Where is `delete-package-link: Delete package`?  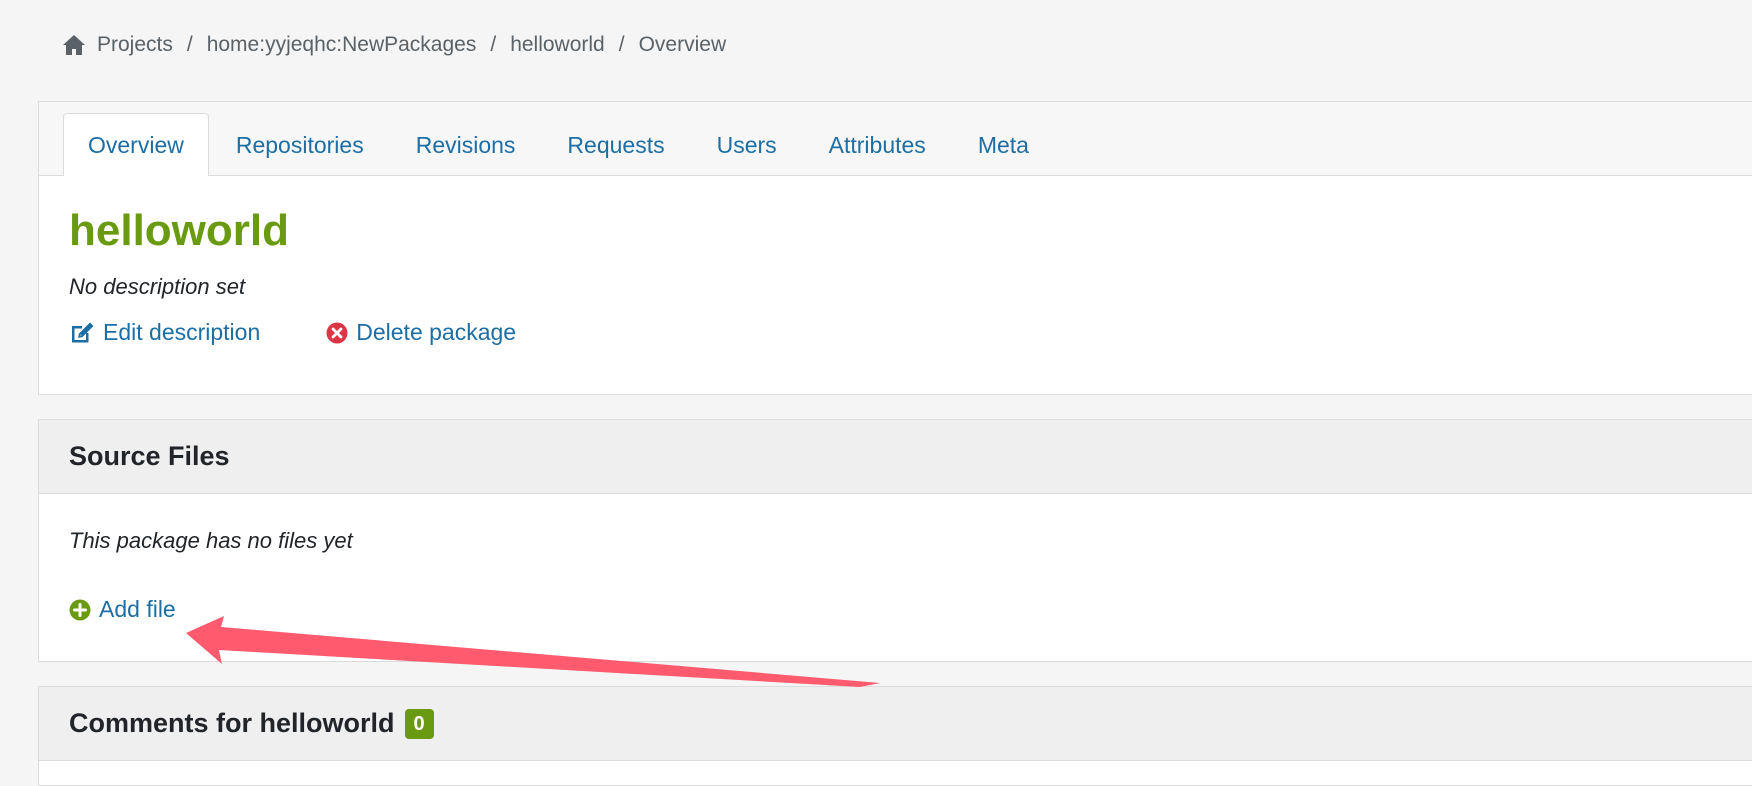 delete-package-link: Delete package is located at coordinates (421, 332).